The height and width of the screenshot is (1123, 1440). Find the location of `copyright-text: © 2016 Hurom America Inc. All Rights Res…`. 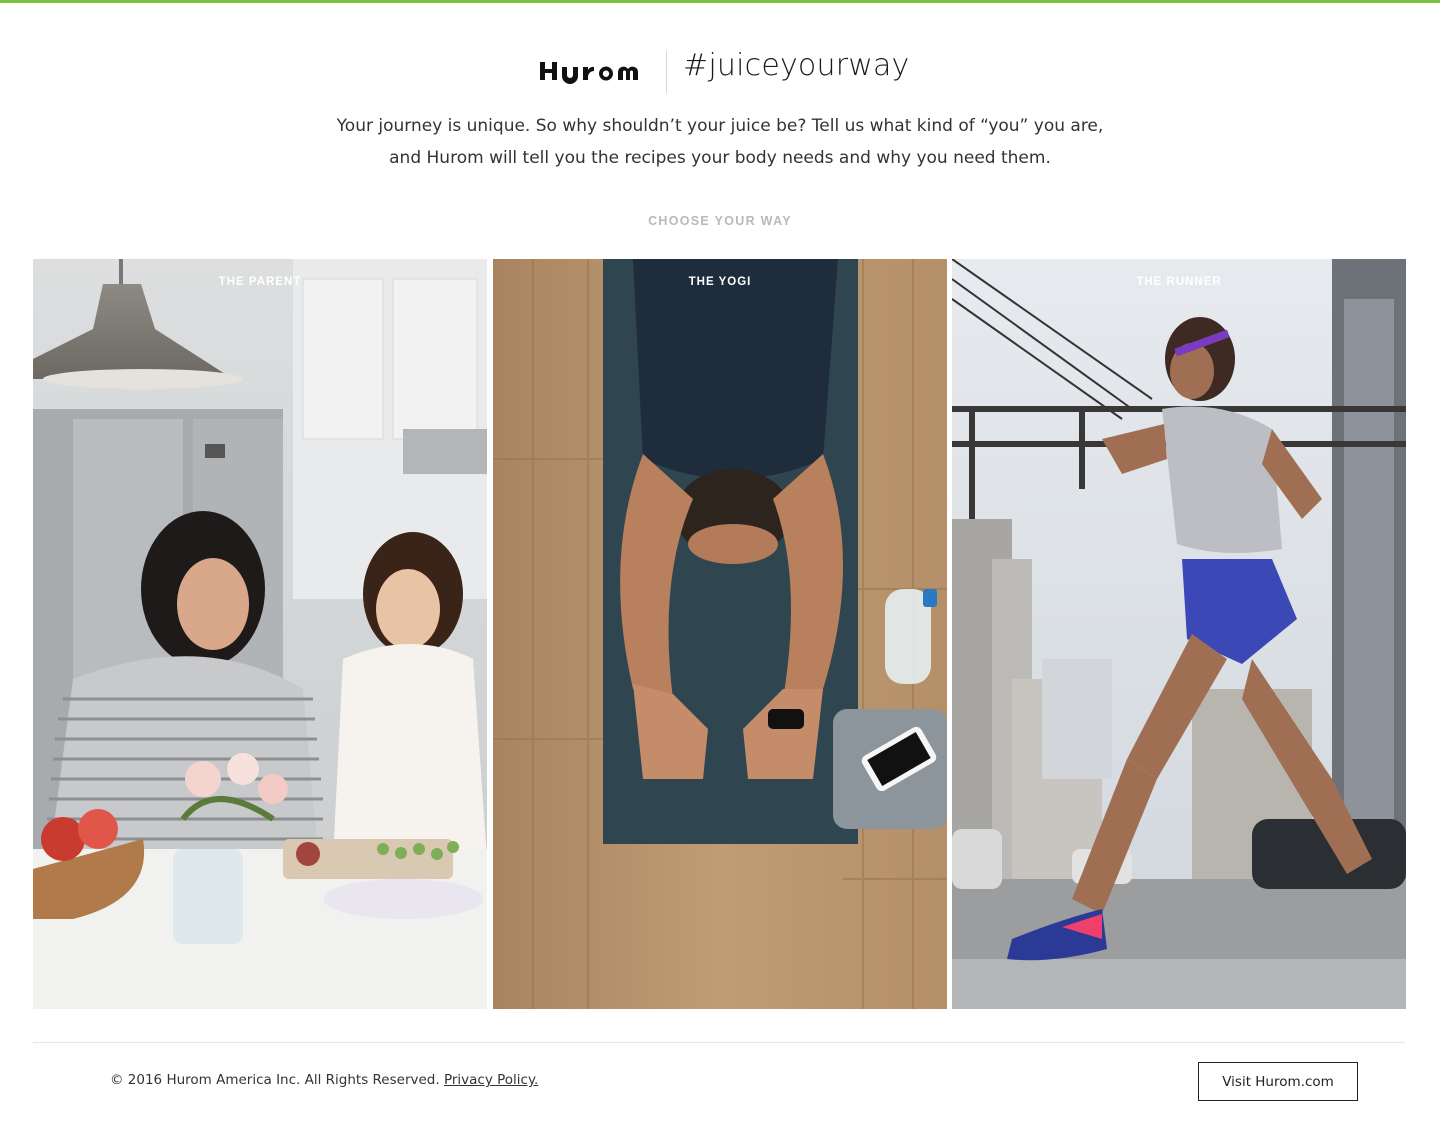

copyright-text: © 2016 Hurom America Inc. All Rights Res… is located at coordinates (275, 1080).